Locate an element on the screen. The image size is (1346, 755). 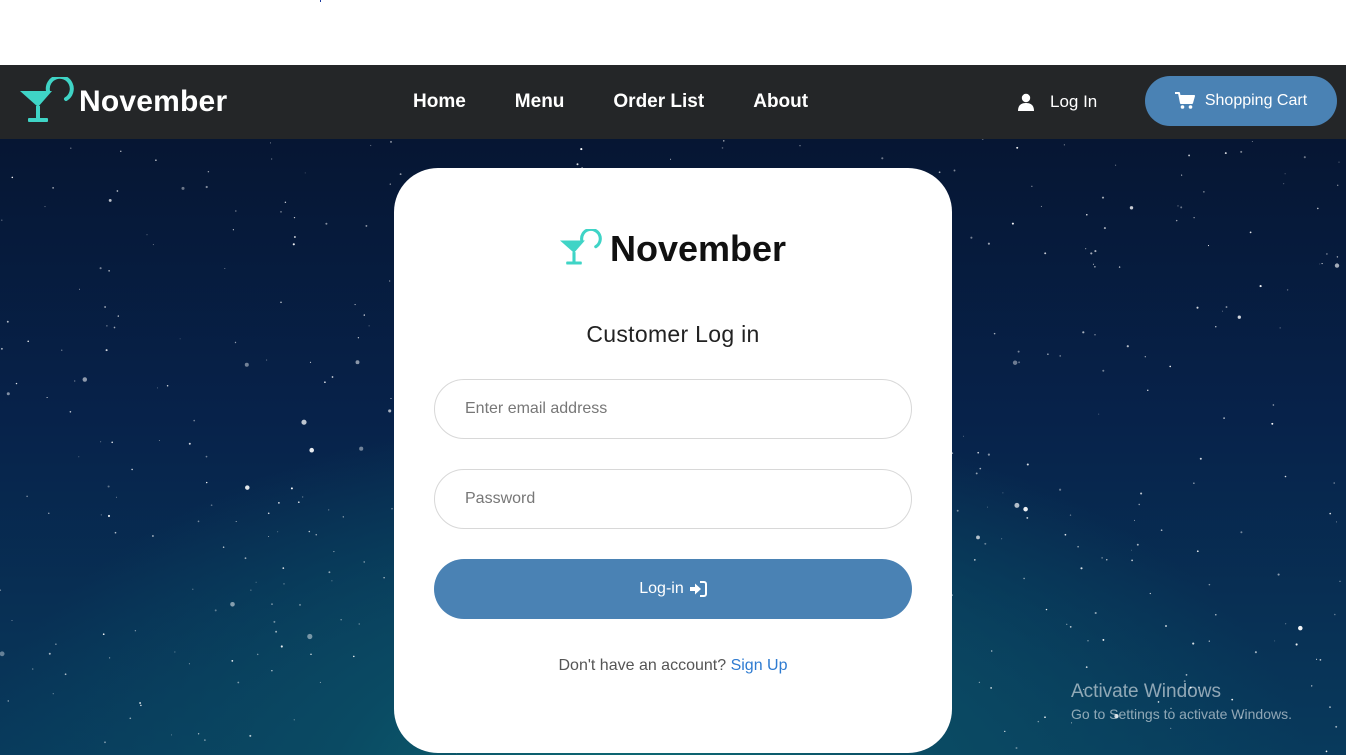
login-link-label: Log In is located at coordinates (1074, 101).